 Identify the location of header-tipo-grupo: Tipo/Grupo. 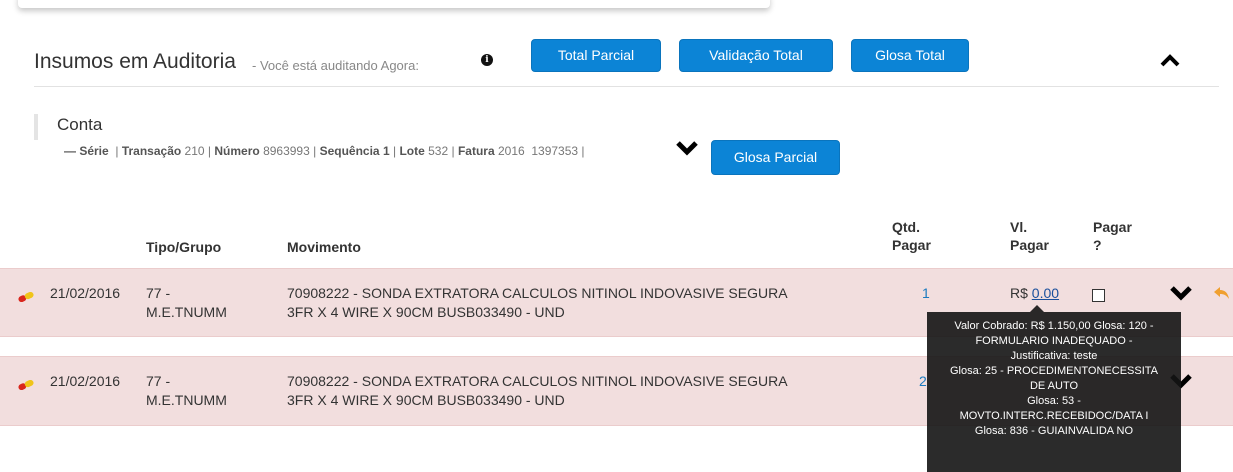
(184, 247).